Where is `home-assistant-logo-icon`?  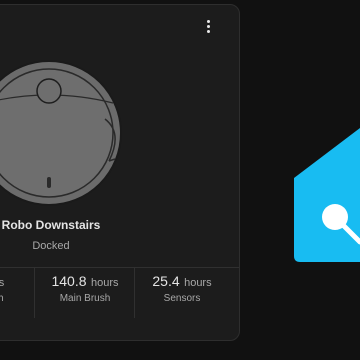
home-assistant-logo-icon is located at coordinates (327, 195).